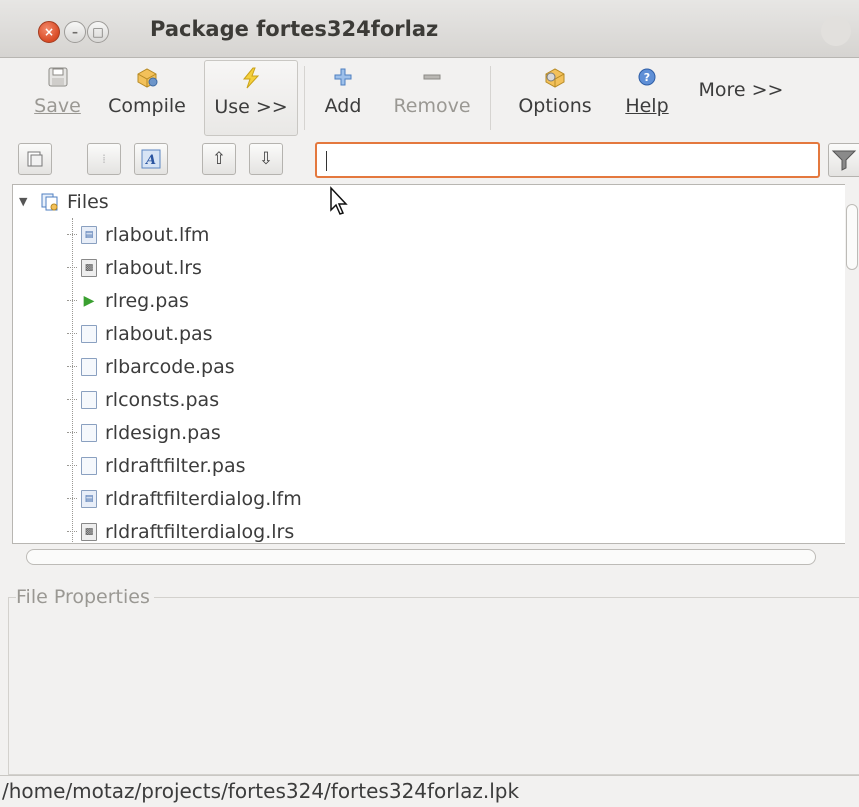  Describe the element at coordinates (343, 77) in the screenshot. I see `add-icon` at that location.